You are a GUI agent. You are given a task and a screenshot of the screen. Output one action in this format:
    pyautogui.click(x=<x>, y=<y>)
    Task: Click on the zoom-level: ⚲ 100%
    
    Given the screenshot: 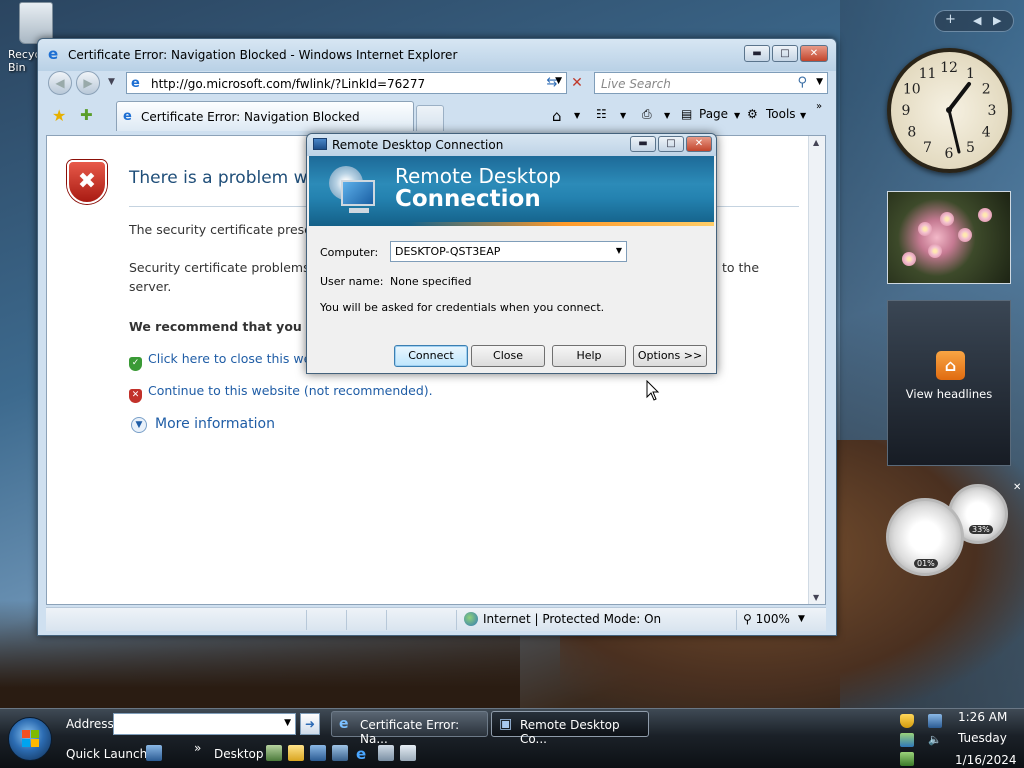 What is the action you would take?
    pyautogui.click(x=766, y=619)
    